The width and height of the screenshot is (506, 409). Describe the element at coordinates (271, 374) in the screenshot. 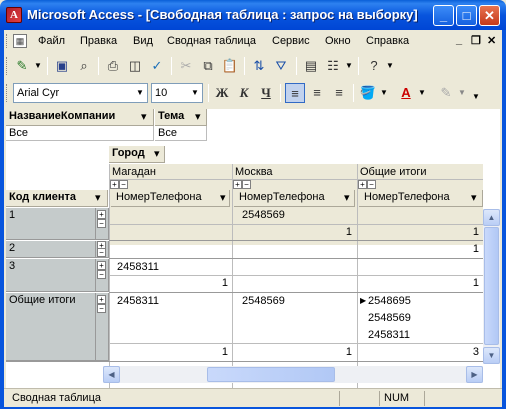

I see `horizontal-scroll-thumb` at that location.